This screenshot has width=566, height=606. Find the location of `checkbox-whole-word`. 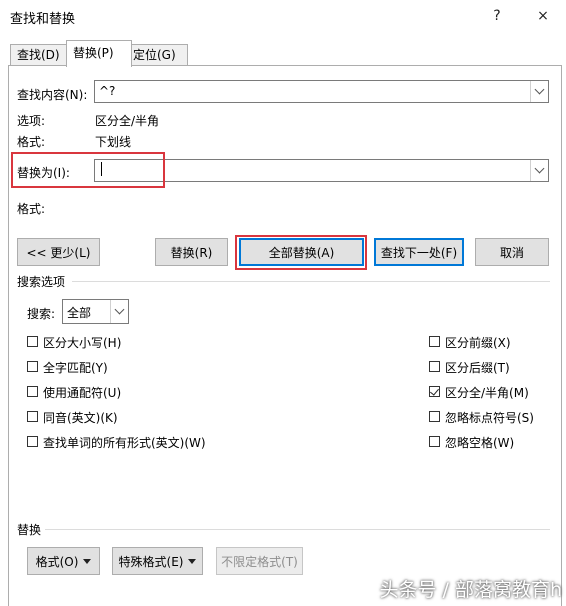

checkbox-whole-word is located at coordinates (32, 366).